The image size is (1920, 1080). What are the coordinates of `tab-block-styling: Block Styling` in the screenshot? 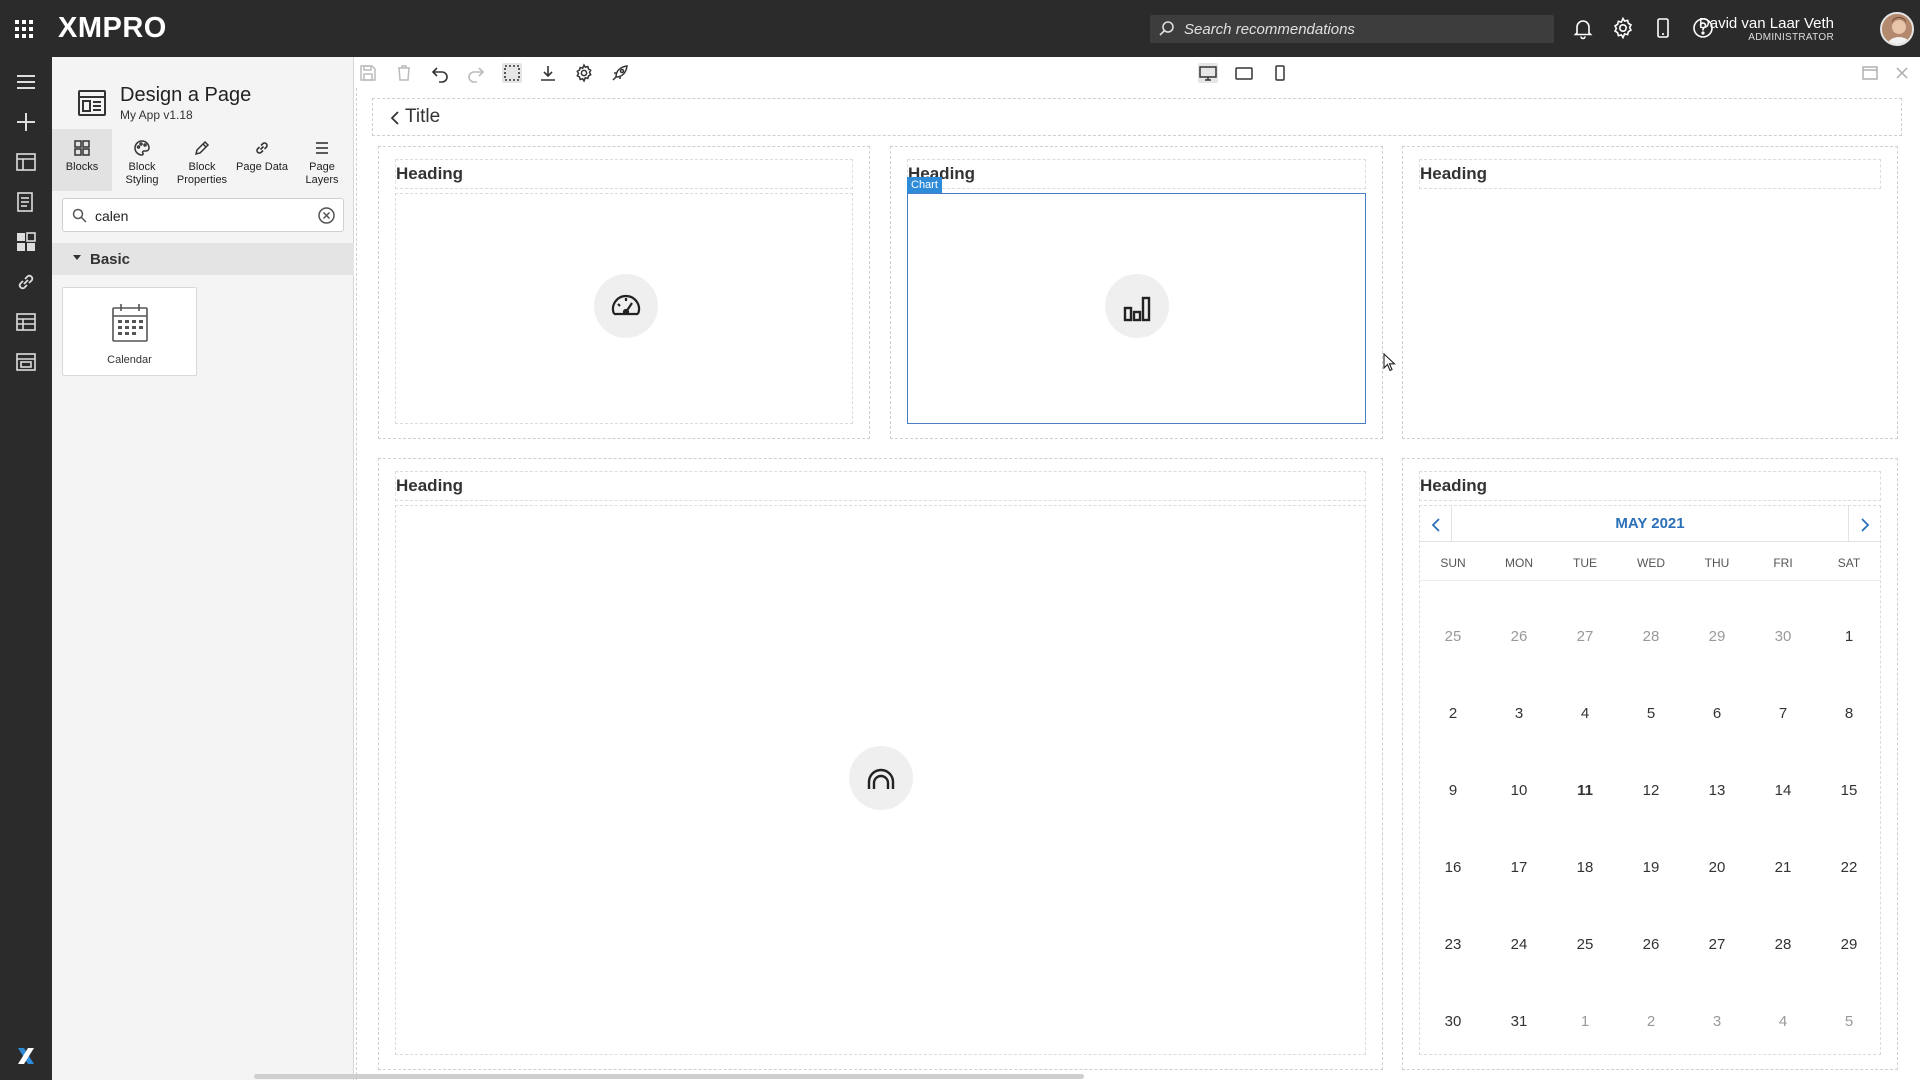 It's located at (142, 160).